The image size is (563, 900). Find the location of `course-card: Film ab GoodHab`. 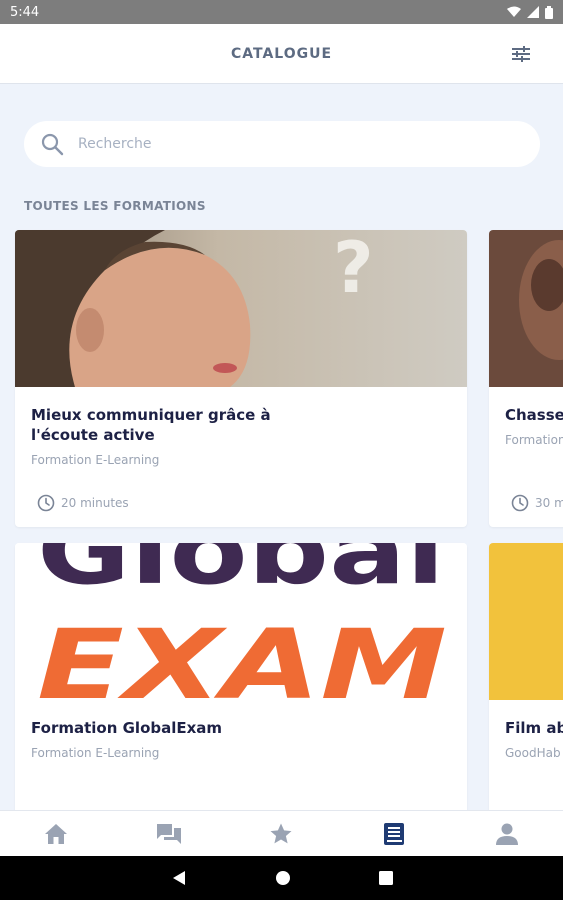

course-card: Film ab GoodHab is located at coordinates (526, 676).